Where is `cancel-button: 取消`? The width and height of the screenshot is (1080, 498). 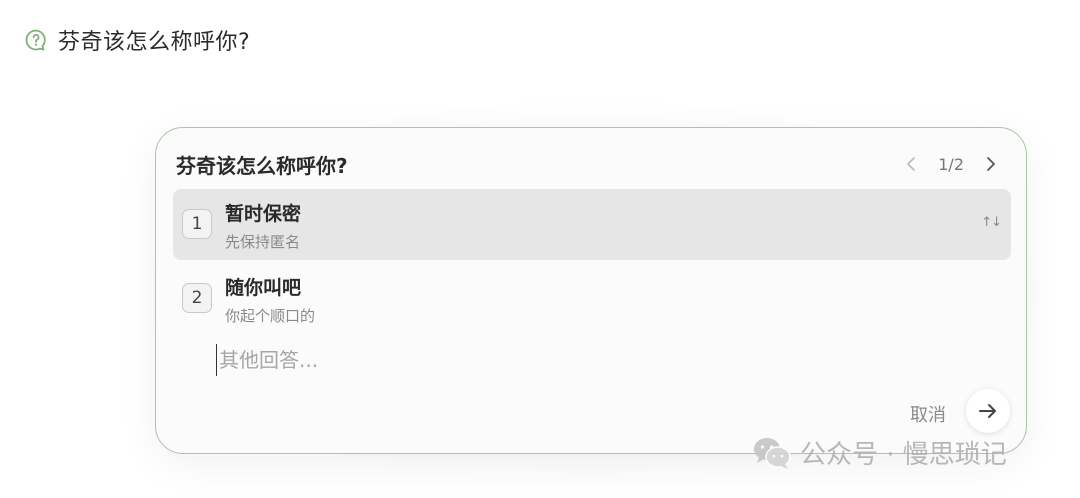
cancel-button: 取消 is located at coordinates (928, 414).